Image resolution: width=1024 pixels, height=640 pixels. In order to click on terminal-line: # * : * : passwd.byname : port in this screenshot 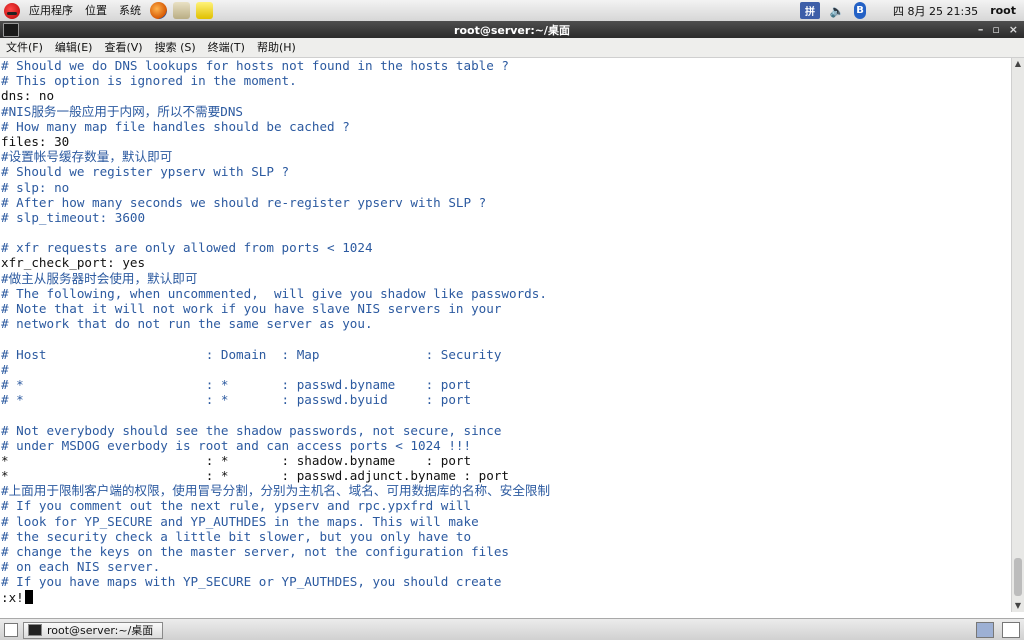, I will do `click(236, 384)`.